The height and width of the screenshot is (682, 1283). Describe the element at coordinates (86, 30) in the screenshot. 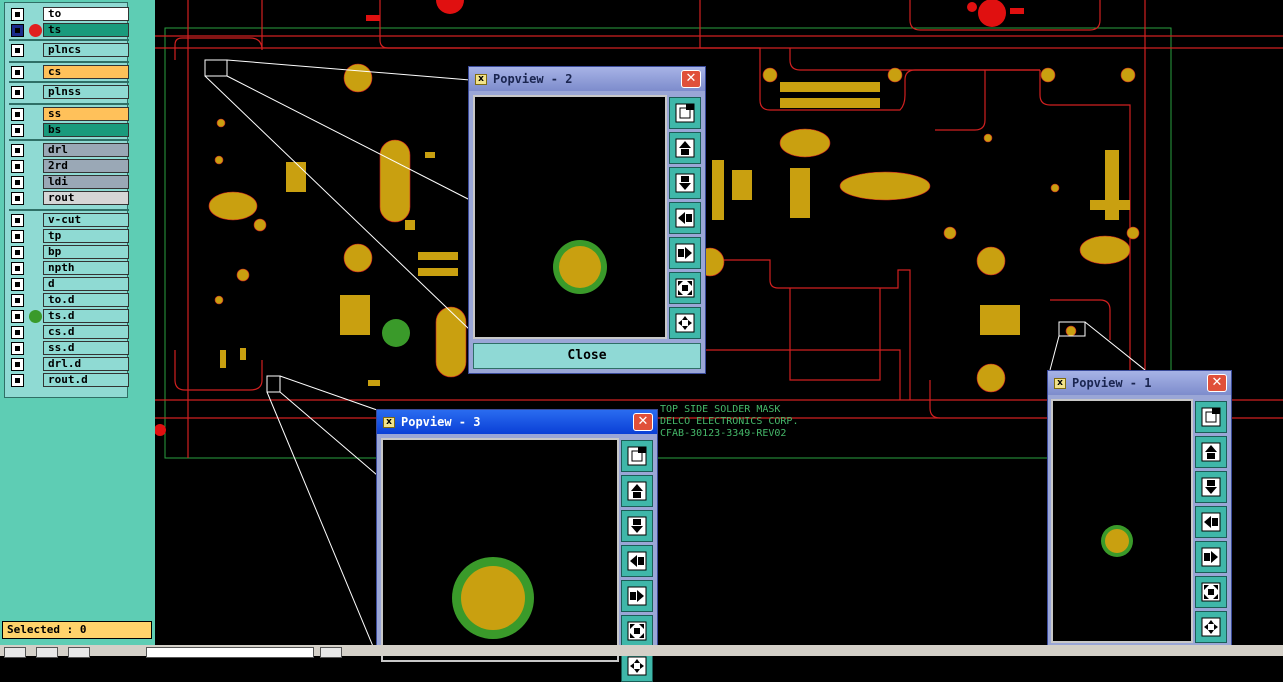

I see `layer-name-ts: ts` at that location.